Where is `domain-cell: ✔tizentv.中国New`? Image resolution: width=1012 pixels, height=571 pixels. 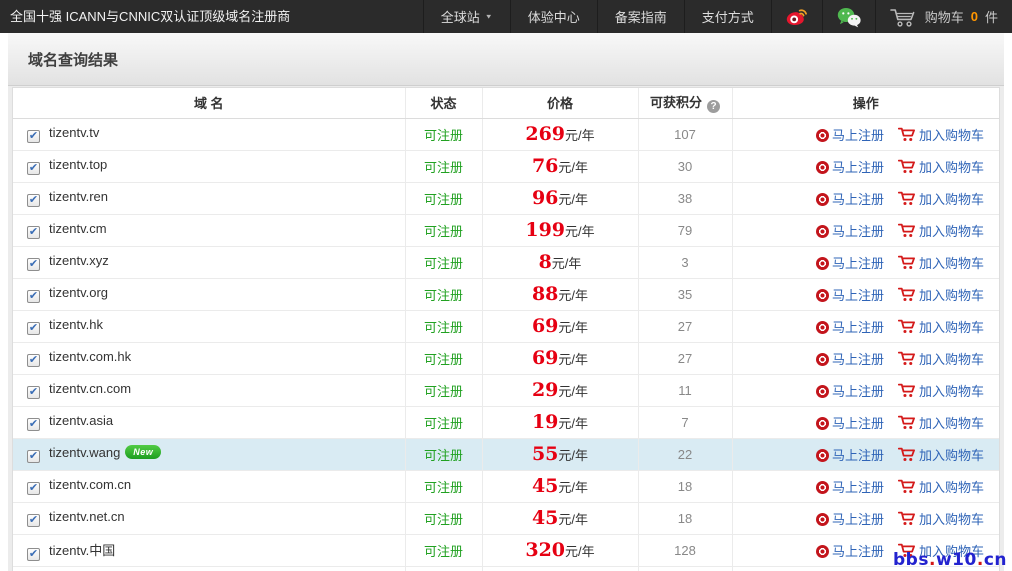
domain-cell: ✔tizentv.中国New is located at coordinates (209, 550).